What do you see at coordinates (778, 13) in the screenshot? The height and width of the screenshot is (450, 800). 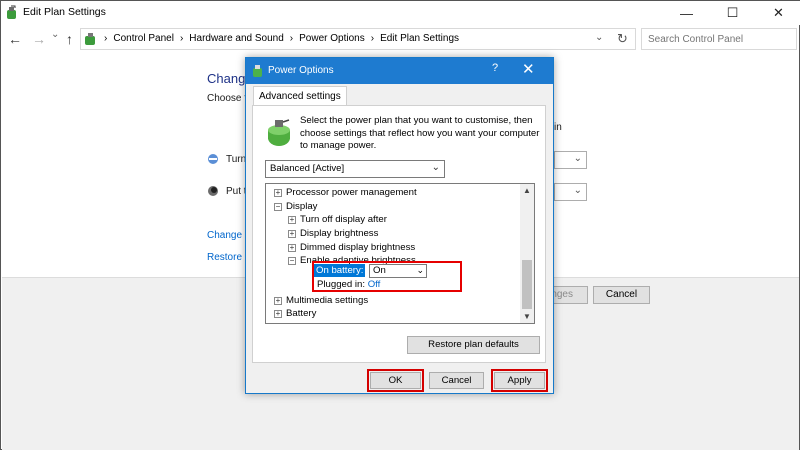 I see `close-button: ✕` at bounding box center [778, 13].